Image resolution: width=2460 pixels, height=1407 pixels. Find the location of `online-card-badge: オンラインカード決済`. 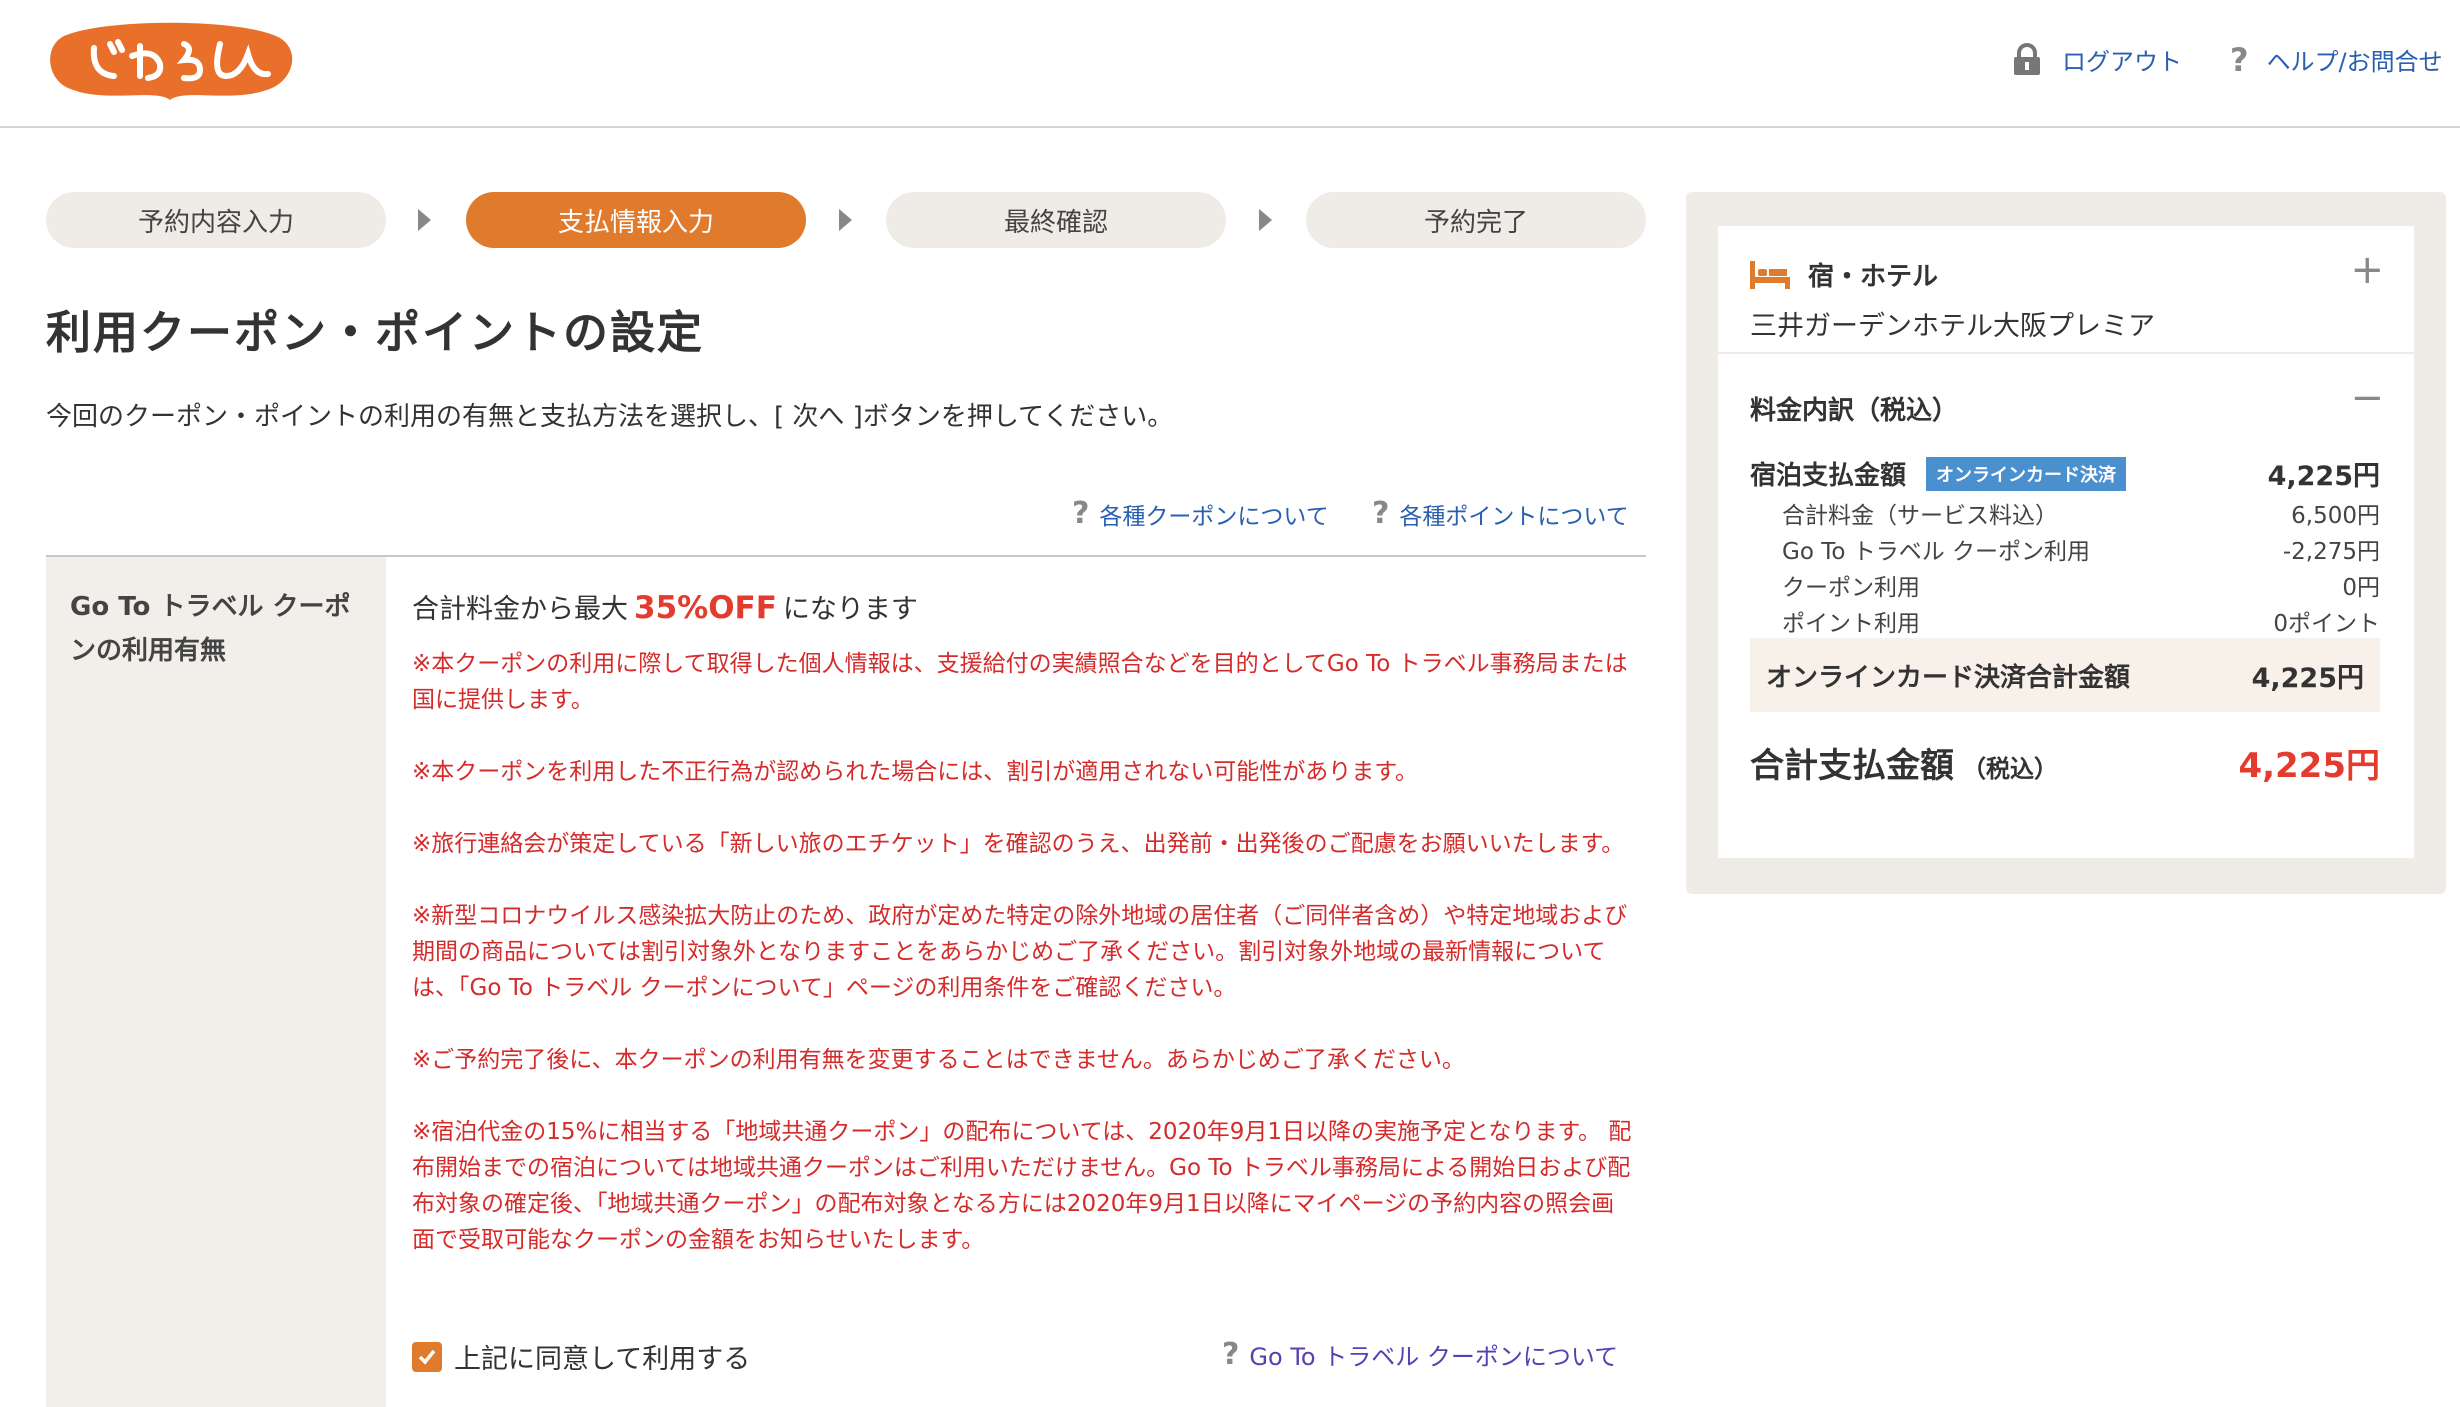

online-card-badge: オンラインカード決済 is located at coordinates (2026, 473).